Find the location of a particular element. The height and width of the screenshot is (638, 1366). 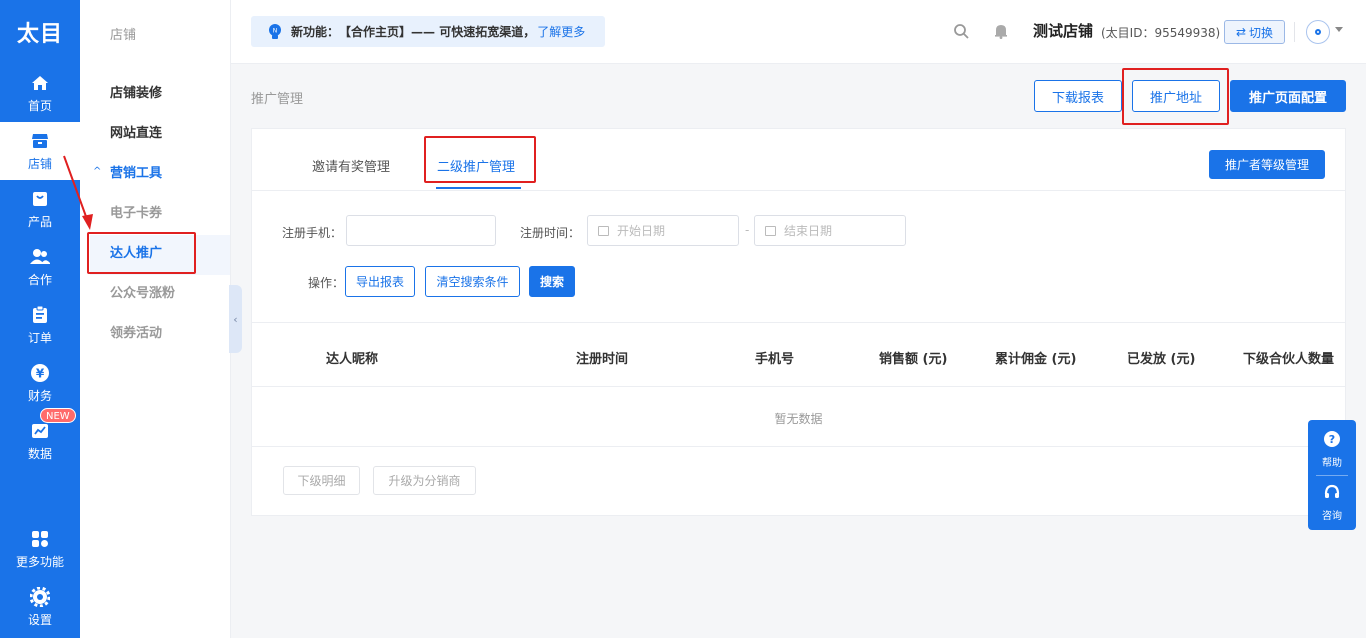

shop-id: (太目ID：95549938) is located at coordinates (1161, 33).